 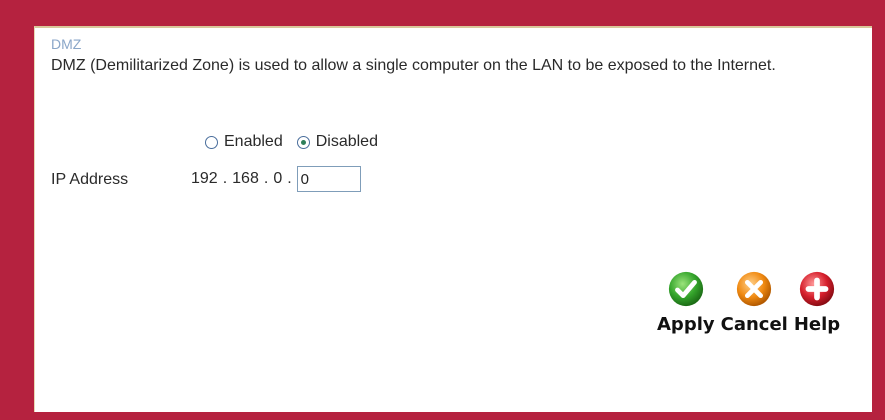 What do you see at coordinates (817, 289) in the screenshot?
I see `plus-icon` at bounding box center [817, 289].